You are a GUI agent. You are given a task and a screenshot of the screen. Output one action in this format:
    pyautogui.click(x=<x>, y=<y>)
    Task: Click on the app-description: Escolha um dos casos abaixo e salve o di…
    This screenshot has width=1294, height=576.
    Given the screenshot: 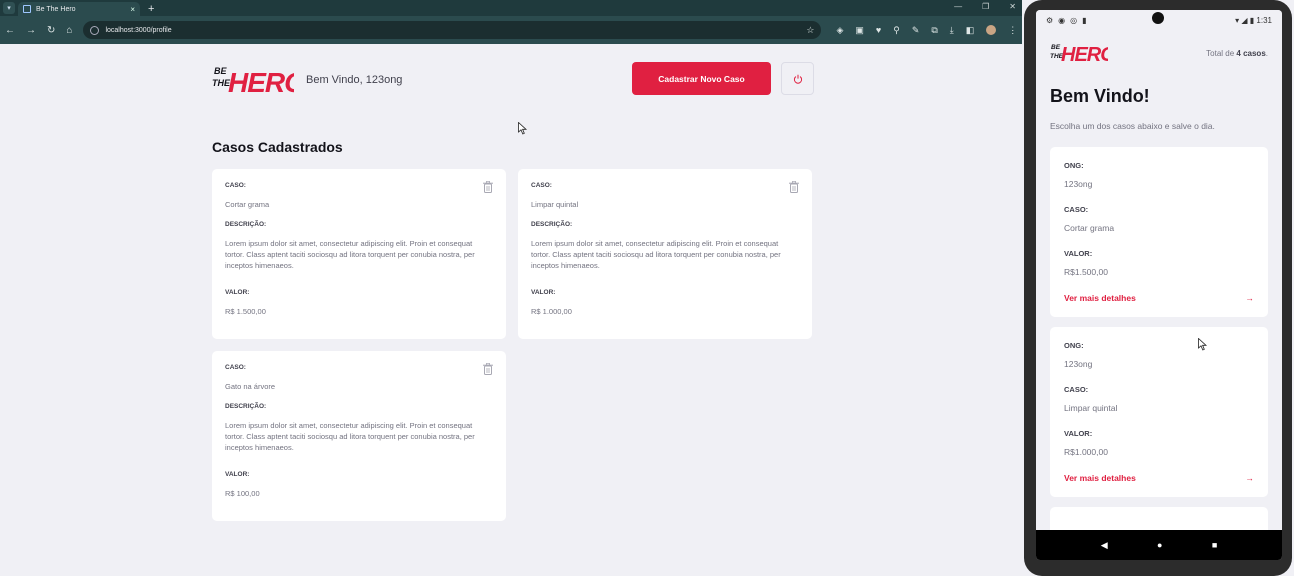 What is the action you would take?
    pyautogui.click(x=1132, y=126)
    